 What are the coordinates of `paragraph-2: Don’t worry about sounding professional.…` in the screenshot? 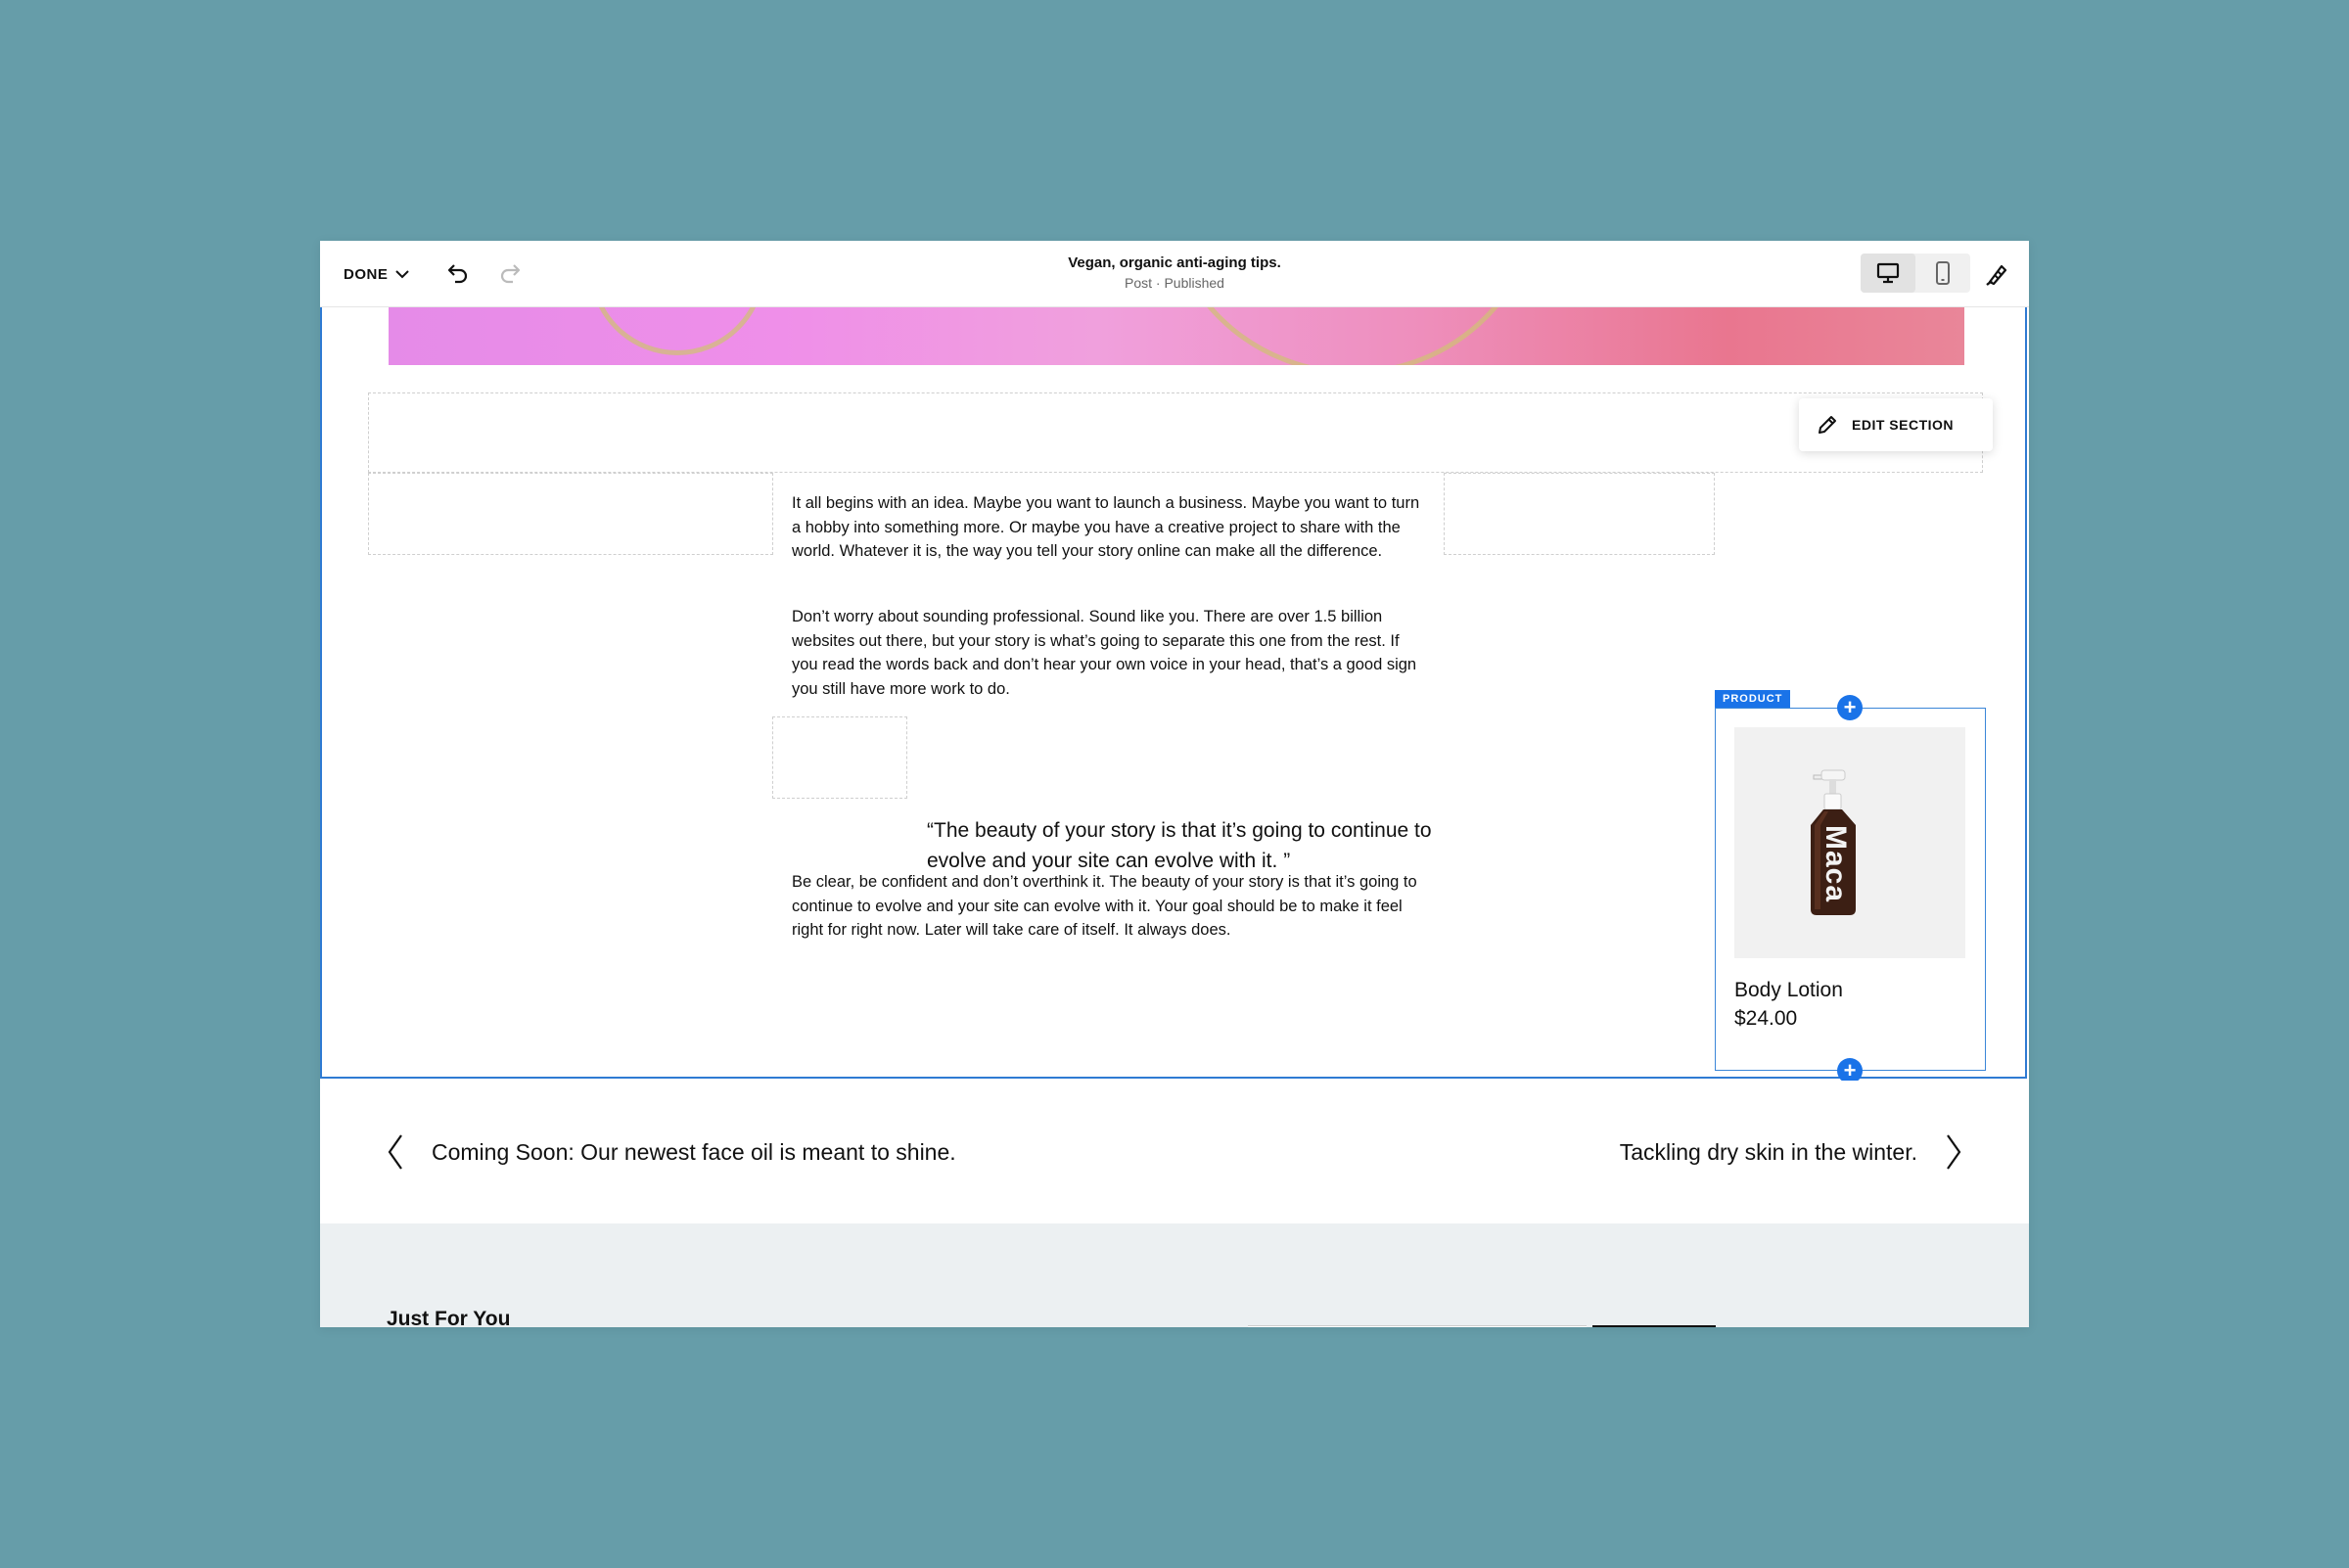 It's located at (1110, 653).